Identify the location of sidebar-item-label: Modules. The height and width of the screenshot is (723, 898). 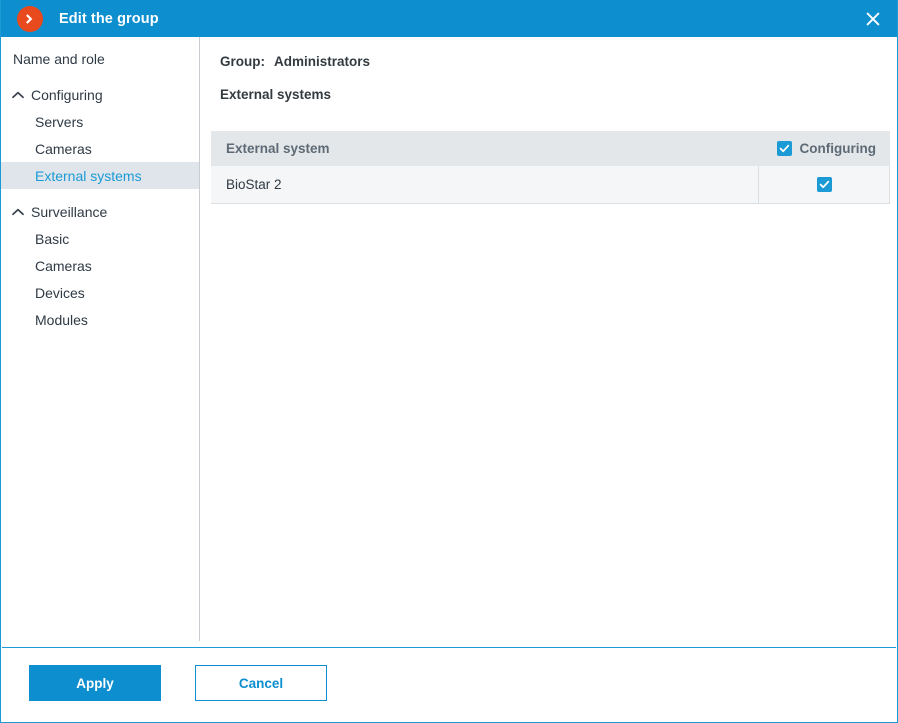
(61, 319).